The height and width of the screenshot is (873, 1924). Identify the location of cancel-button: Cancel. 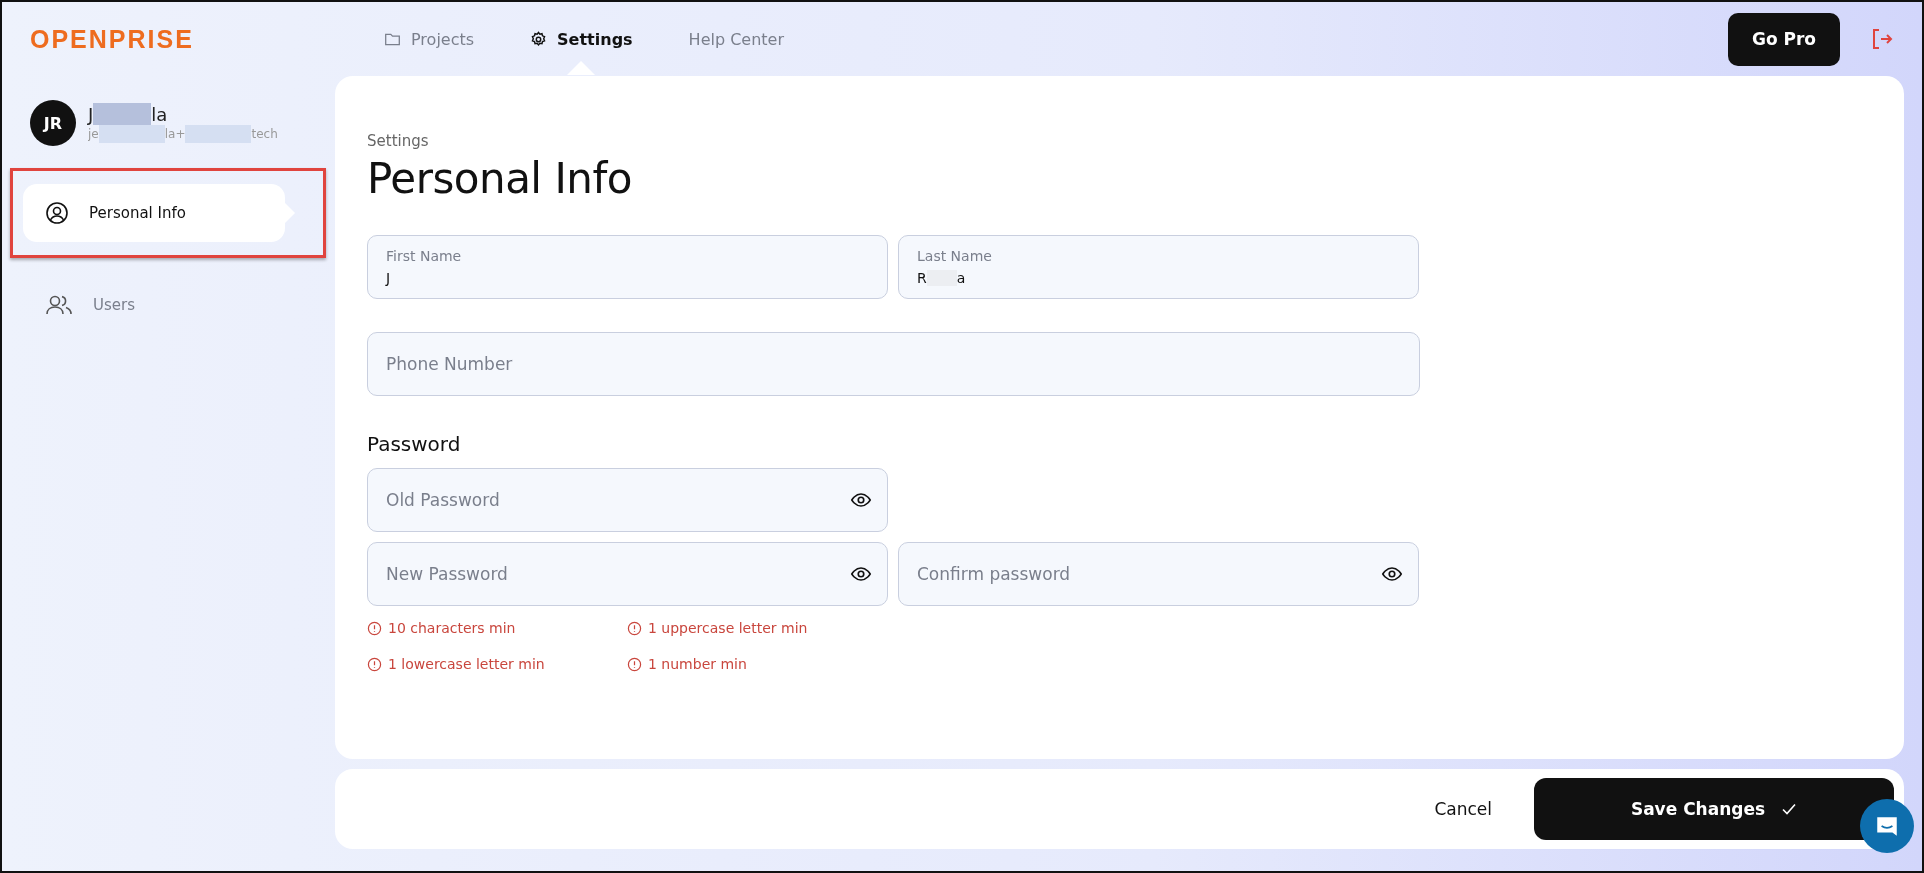
(1463, 809).